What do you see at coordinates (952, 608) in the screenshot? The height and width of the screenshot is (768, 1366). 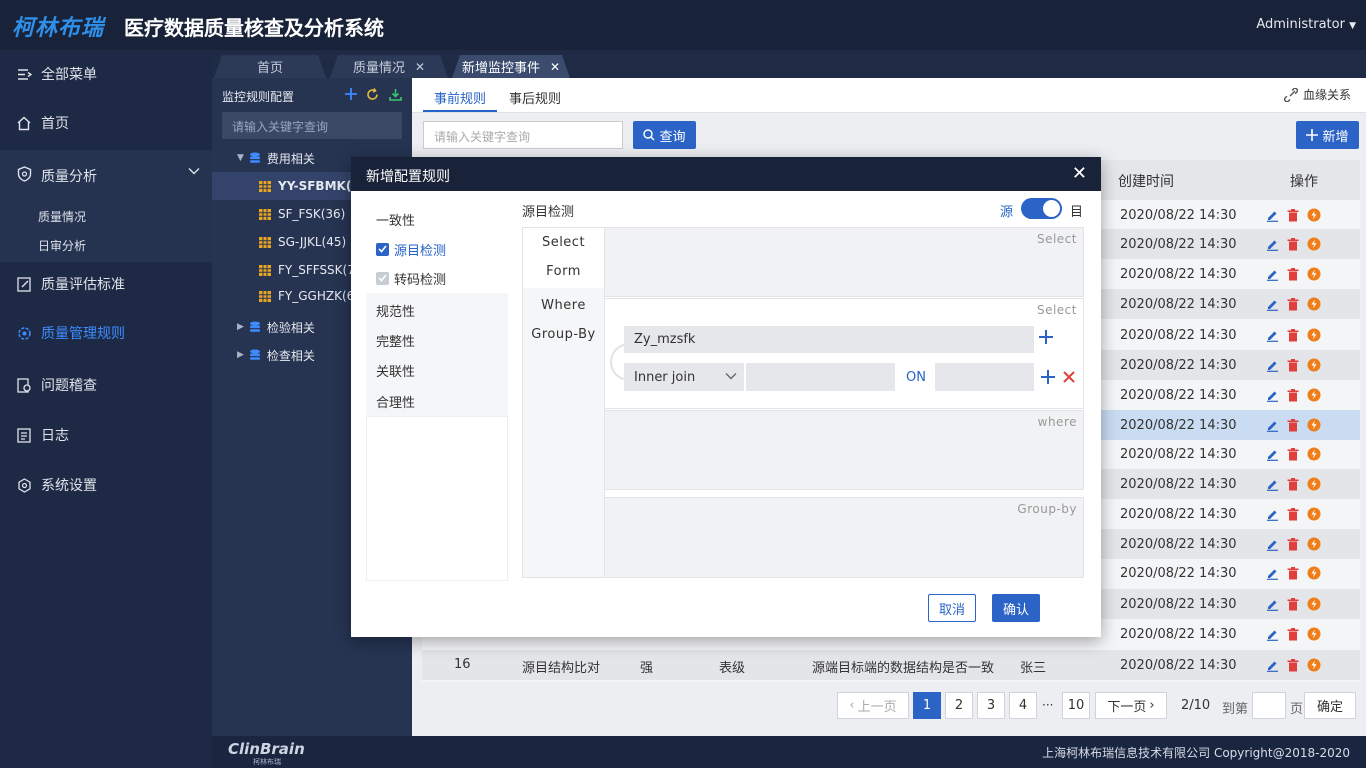 I see `cancel-button: 取消` at bounding box center [952, 608].